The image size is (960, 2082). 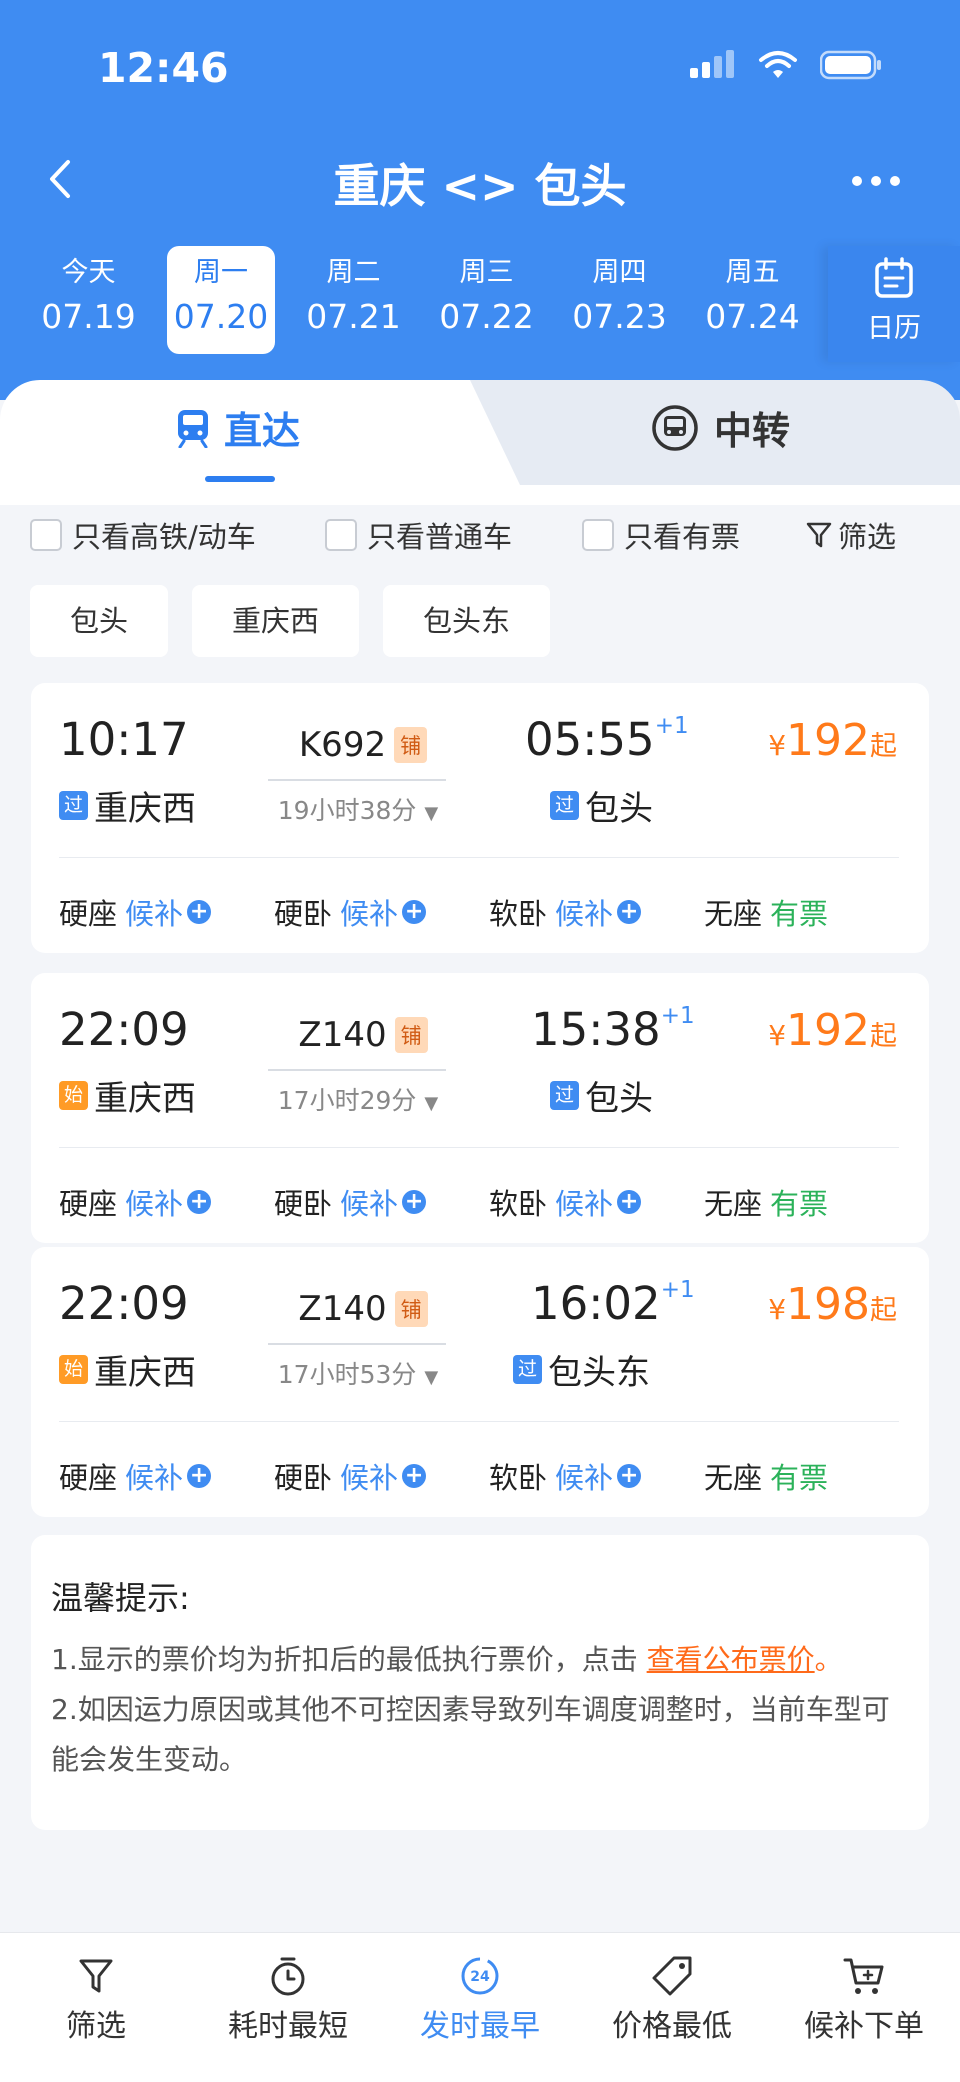 What do you see at coordinates (480, 1976) in the screenshot?
I see `24h-clock-icon: 24` at bounding box center [480, 1976].